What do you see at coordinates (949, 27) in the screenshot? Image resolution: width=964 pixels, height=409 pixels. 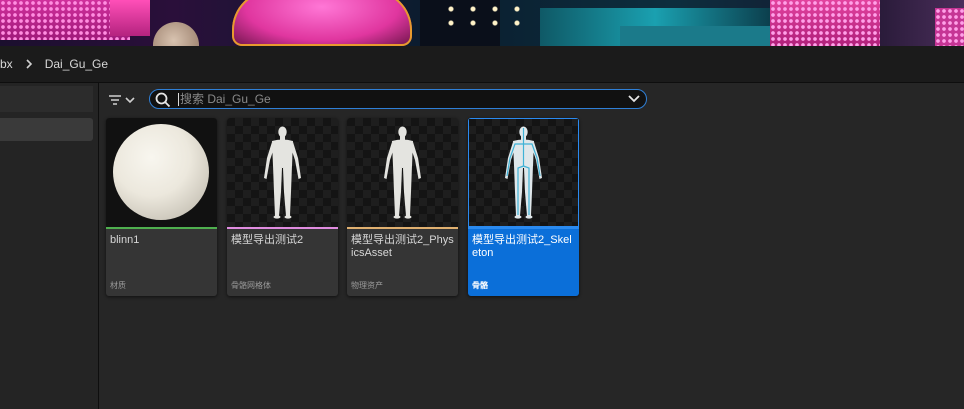 I see `viewport-neon-edge` at bounding box center [949, 27].